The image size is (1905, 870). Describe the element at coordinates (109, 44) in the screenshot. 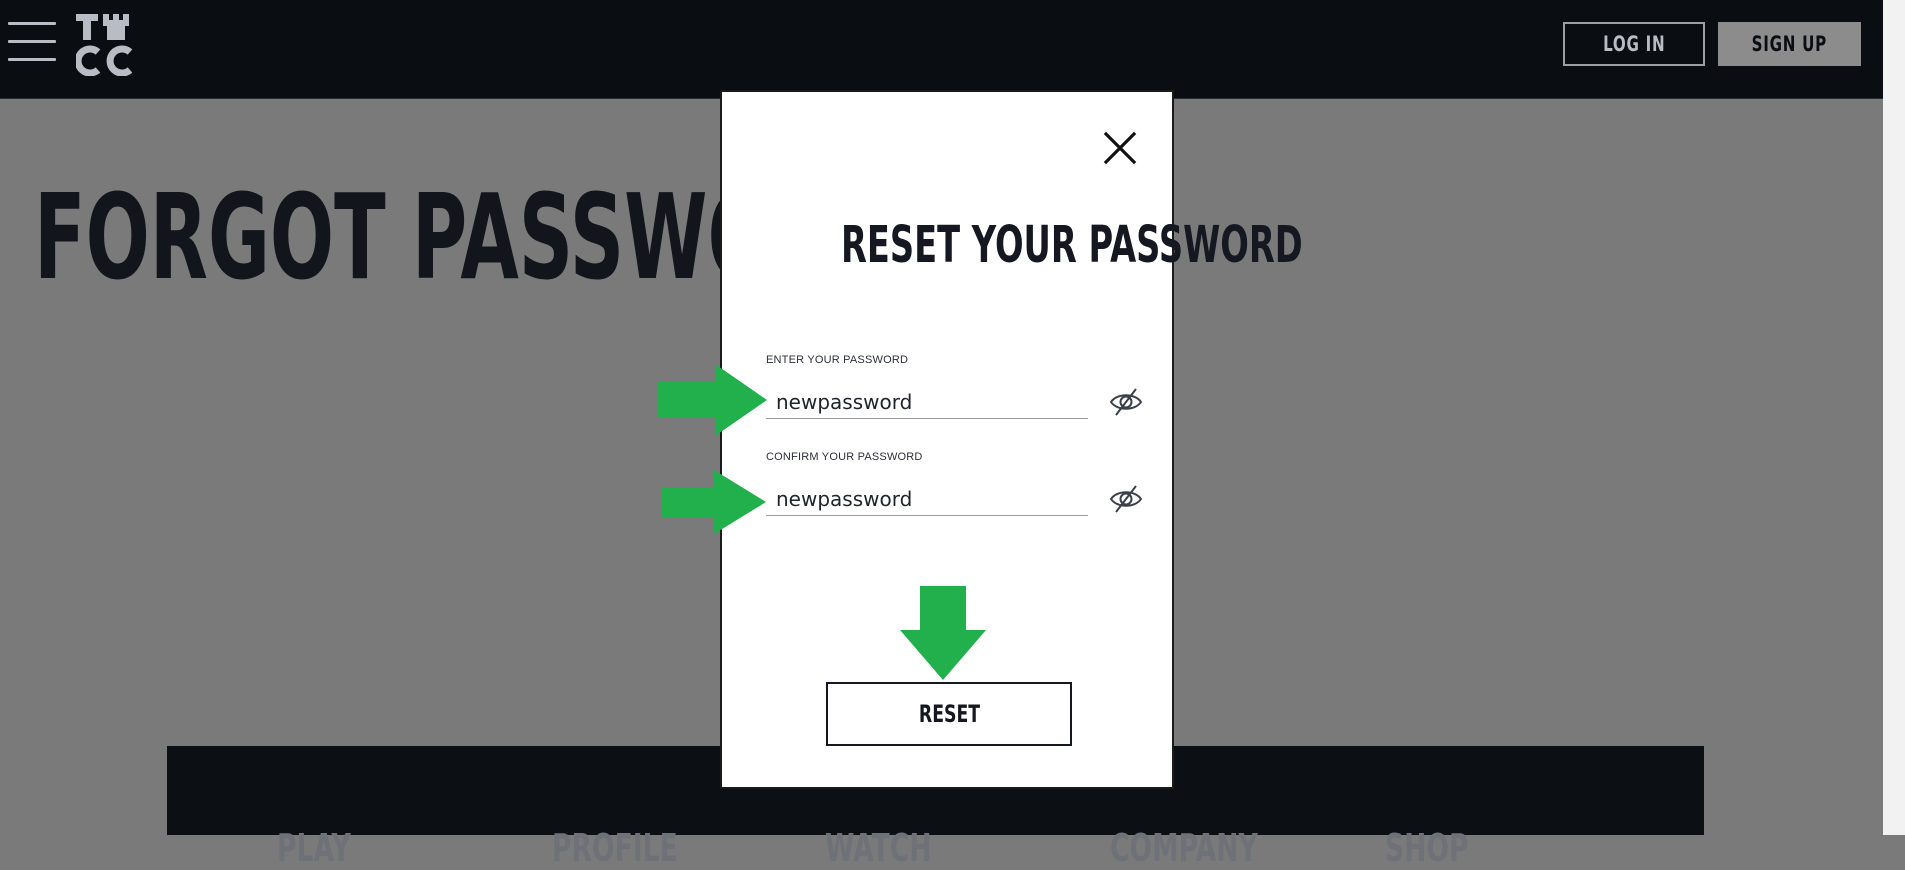

I see `site-logo` at that location.